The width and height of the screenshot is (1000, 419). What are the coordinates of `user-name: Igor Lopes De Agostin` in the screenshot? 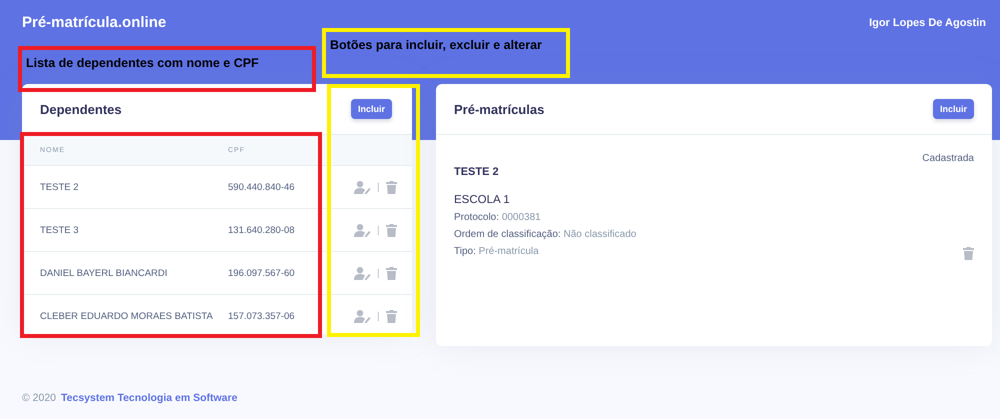 It's located at (927, 22).